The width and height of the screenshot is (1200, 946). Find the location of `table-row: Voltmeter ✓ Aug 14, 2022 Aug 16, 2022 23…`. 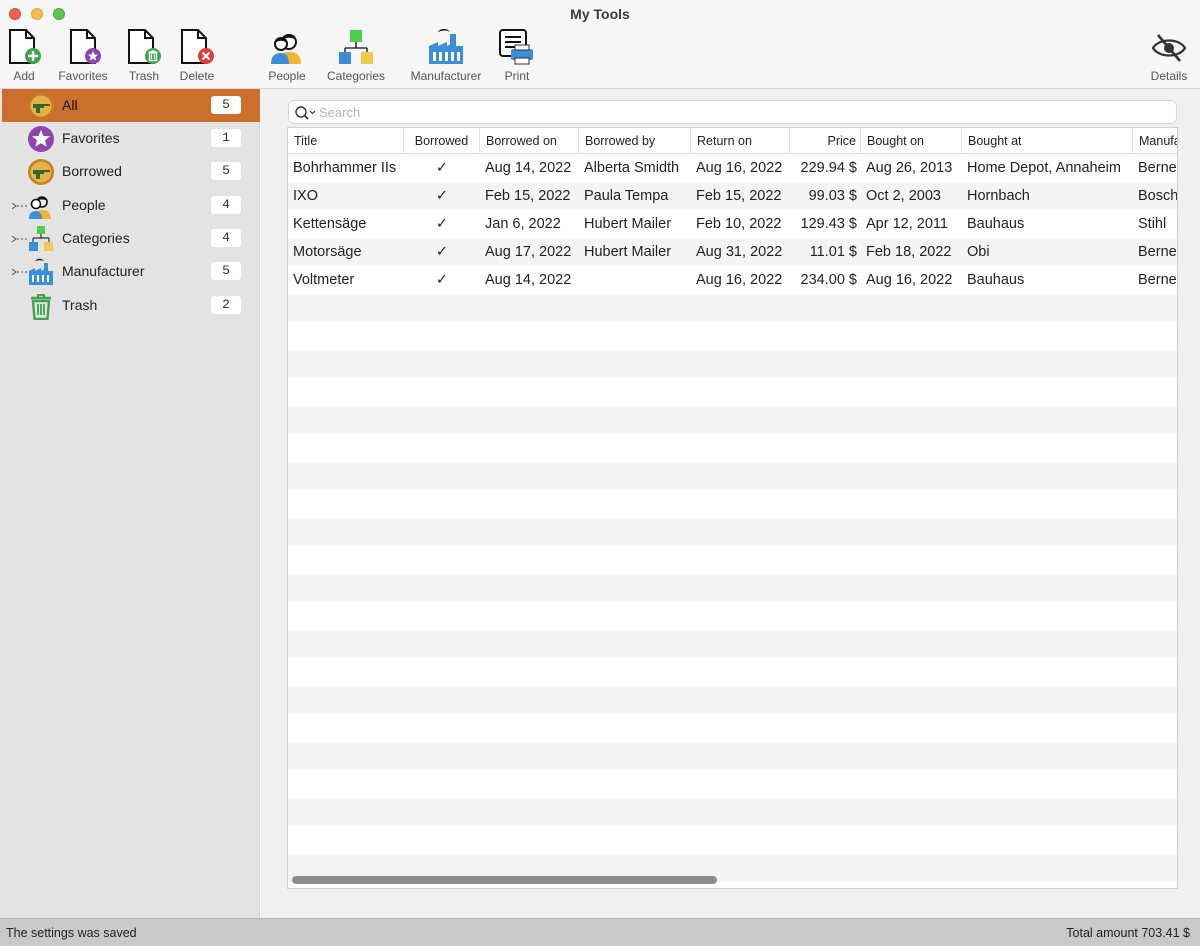

table-row: Voltmeter ✓ Aug 14, 2022 Aug 16, 2022 23… is located at coordinates (732, 280).